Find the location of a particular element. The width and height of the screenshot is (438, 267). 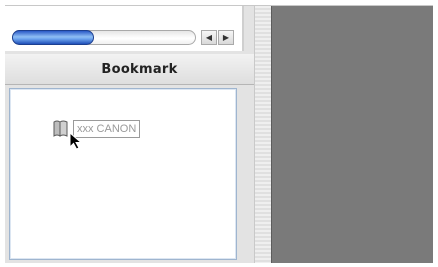

bookmark-label: xxx CANON is located at coordinates (107, 129).